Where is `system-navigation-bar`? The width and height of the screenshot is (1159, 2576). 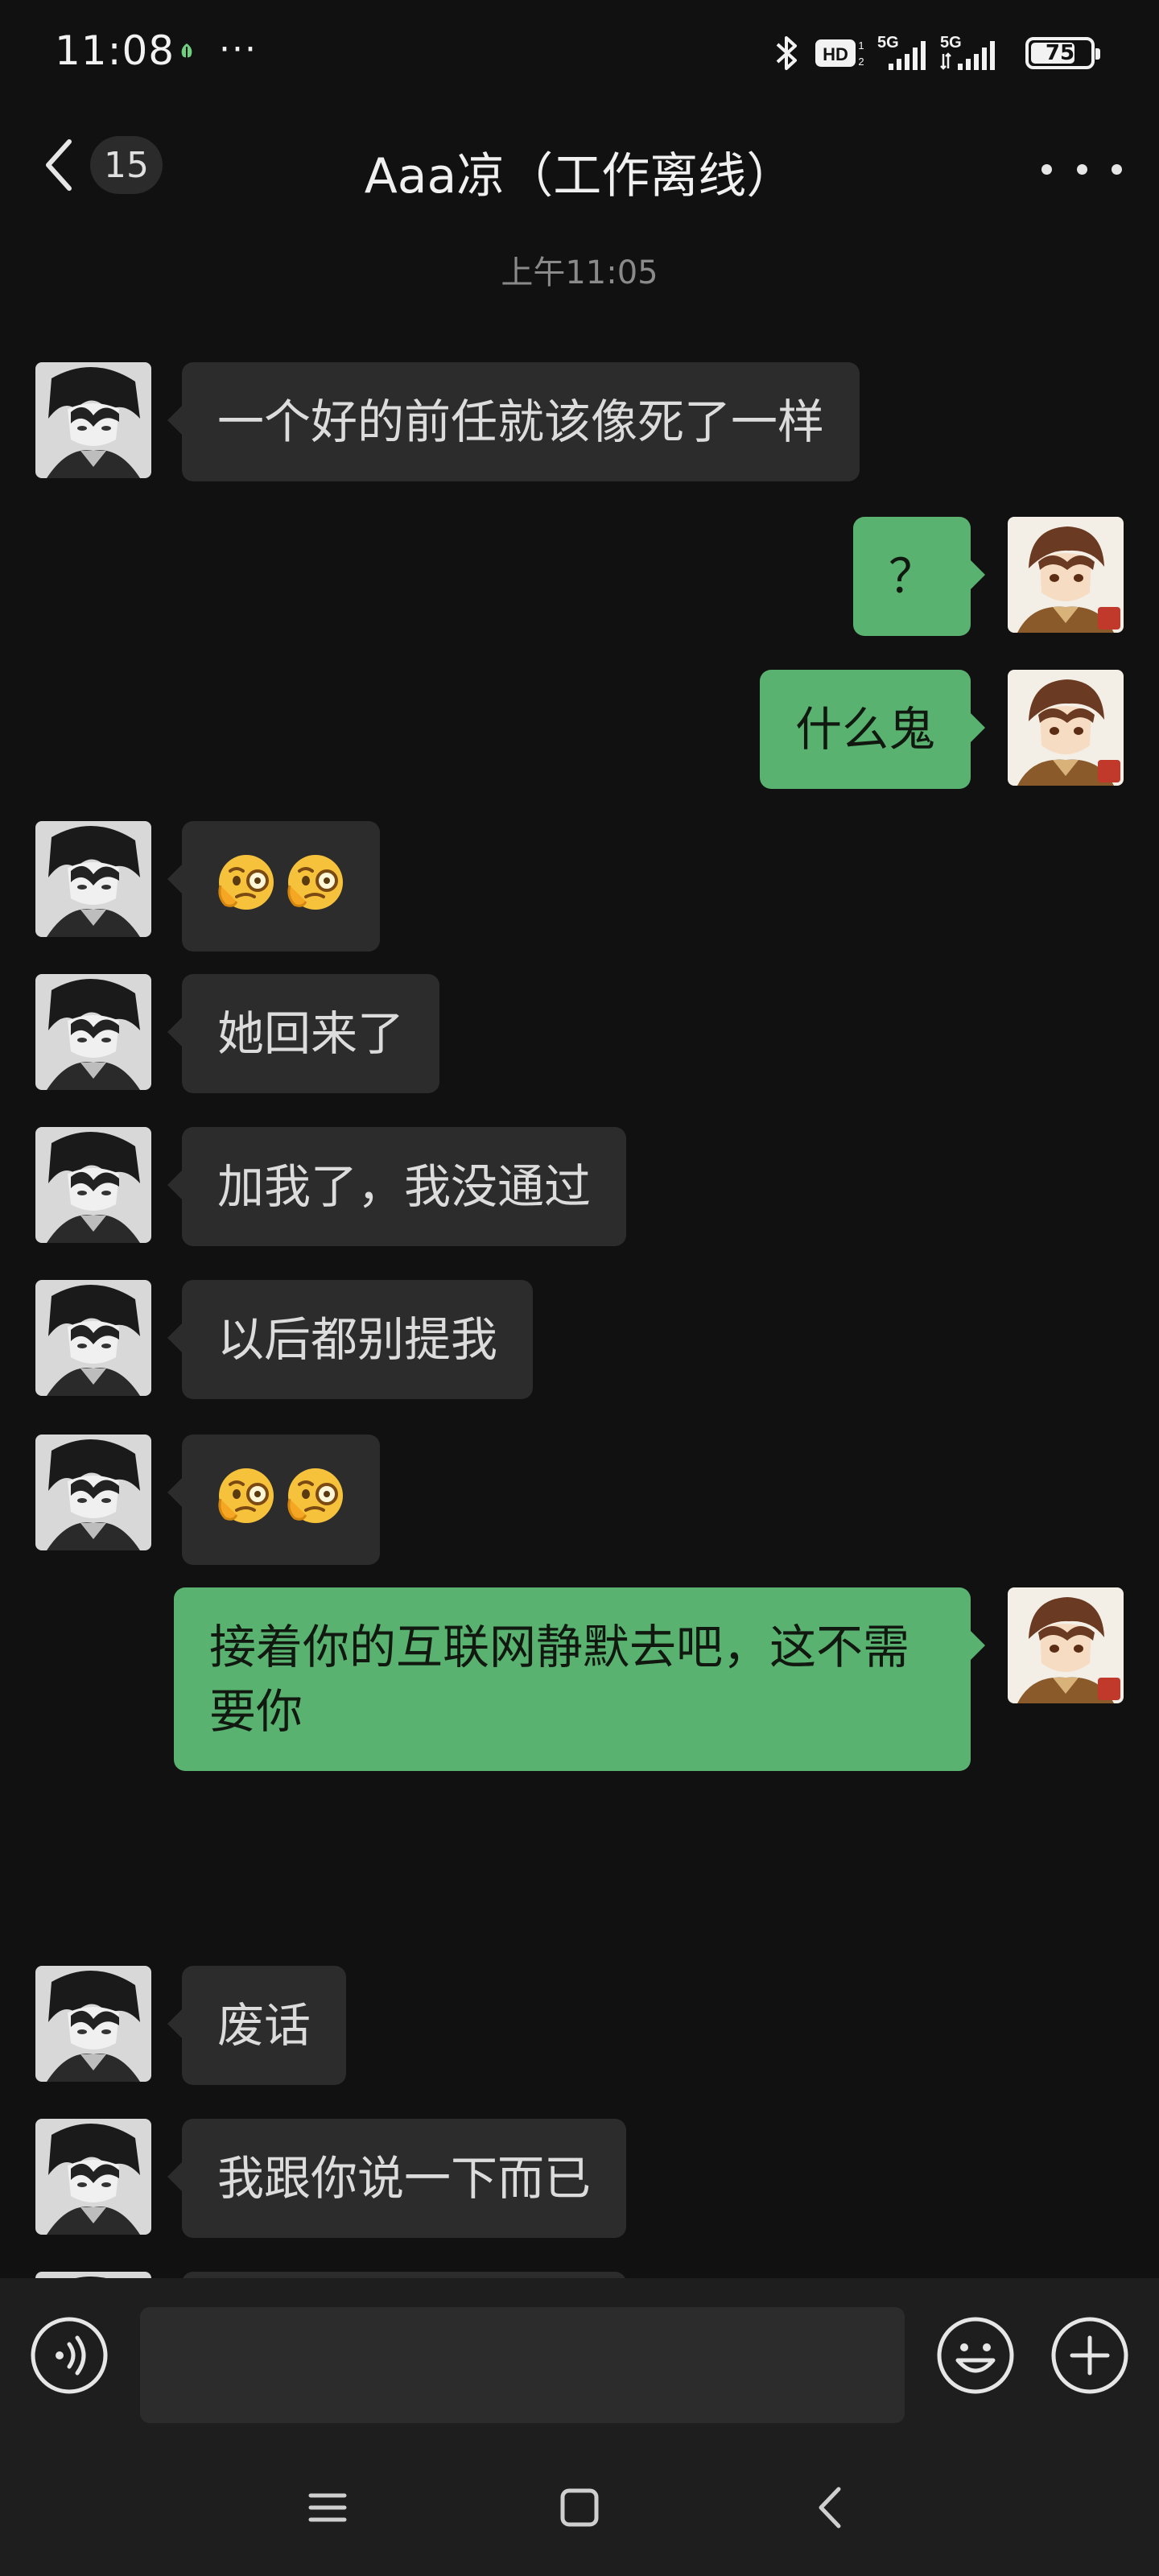 system-navigation-bar is located at coordinates (579, 2503).